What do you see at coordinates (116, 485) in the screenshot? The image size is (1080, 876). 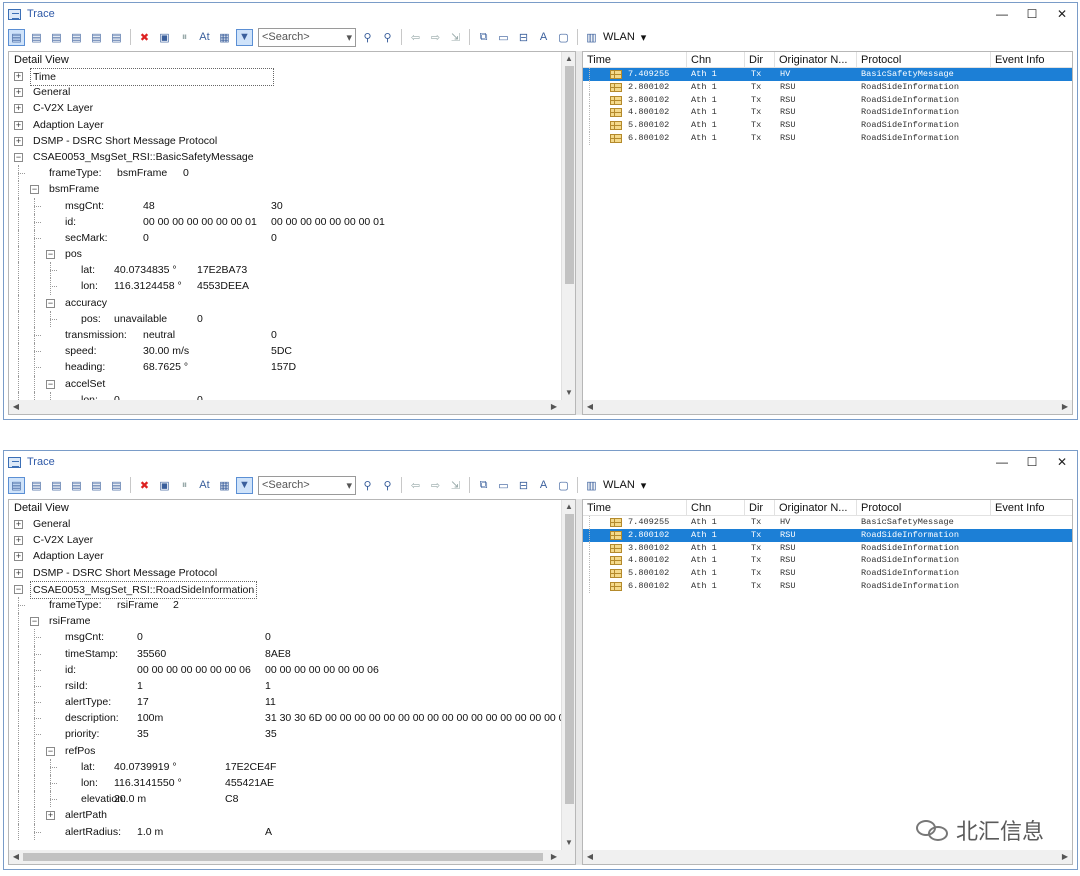 I see `binoculars-icon: ▤` at bounding box center [116, 485].